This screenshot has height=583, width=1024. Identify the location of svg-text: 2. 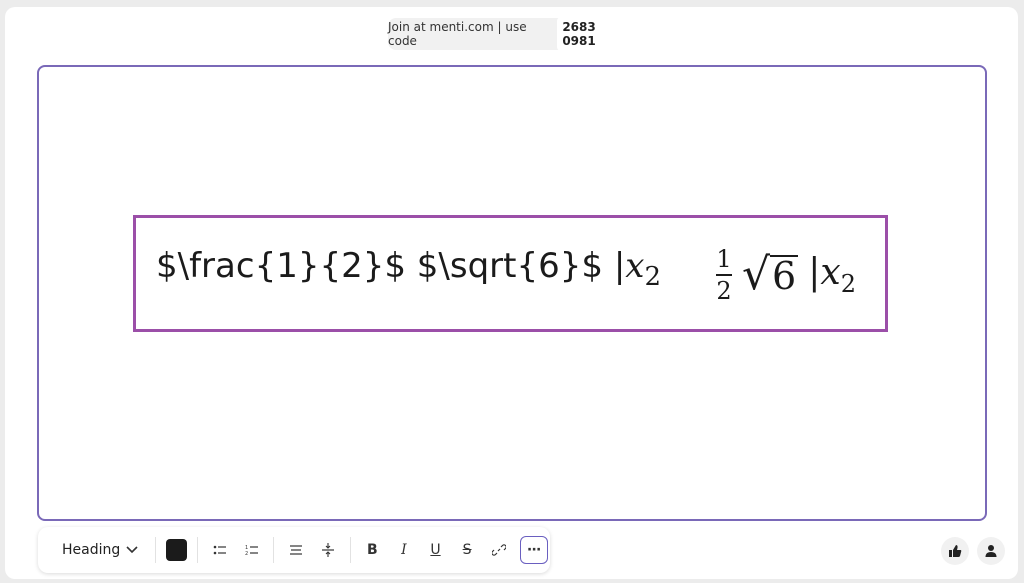
(246, 553).